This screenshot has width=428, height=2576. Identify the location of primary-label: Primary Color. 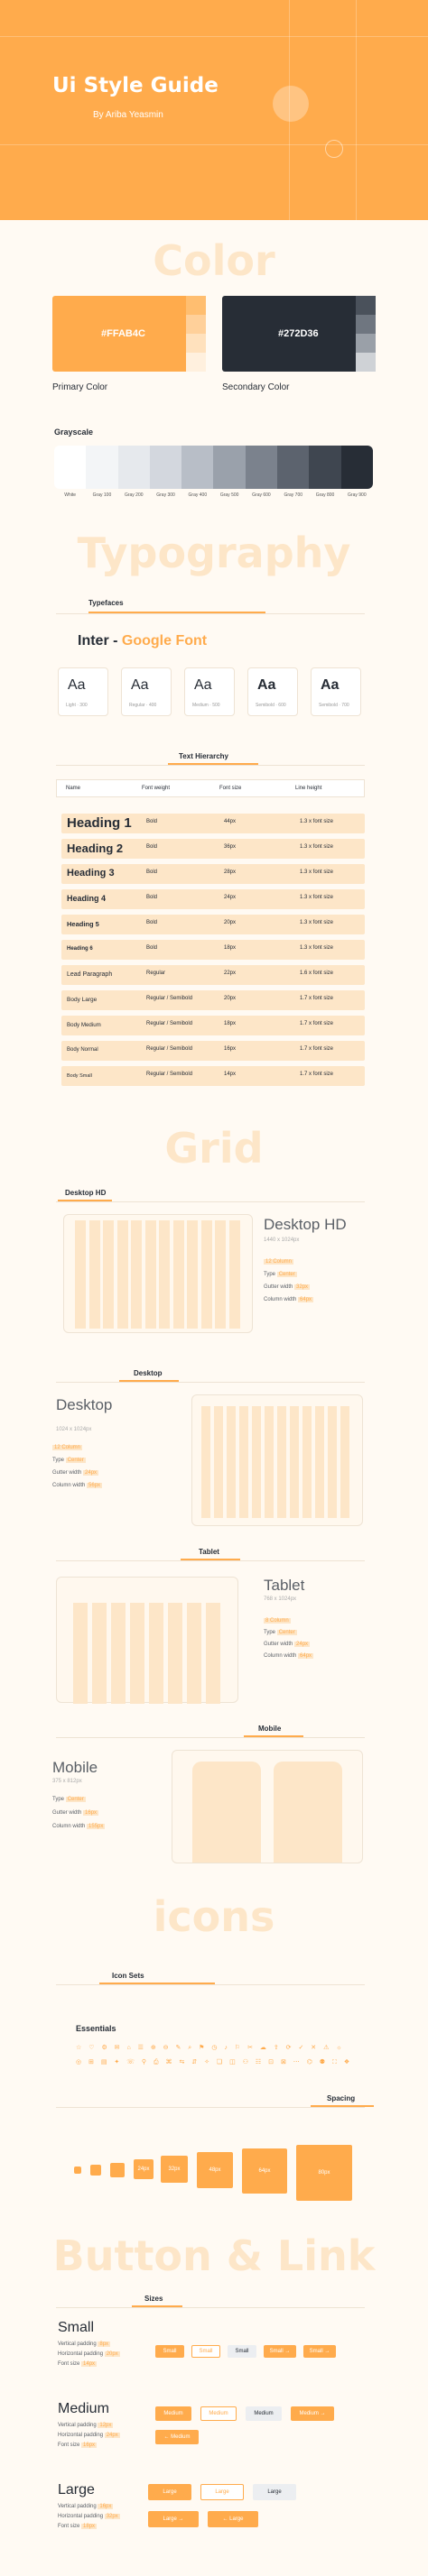
(80, 387).